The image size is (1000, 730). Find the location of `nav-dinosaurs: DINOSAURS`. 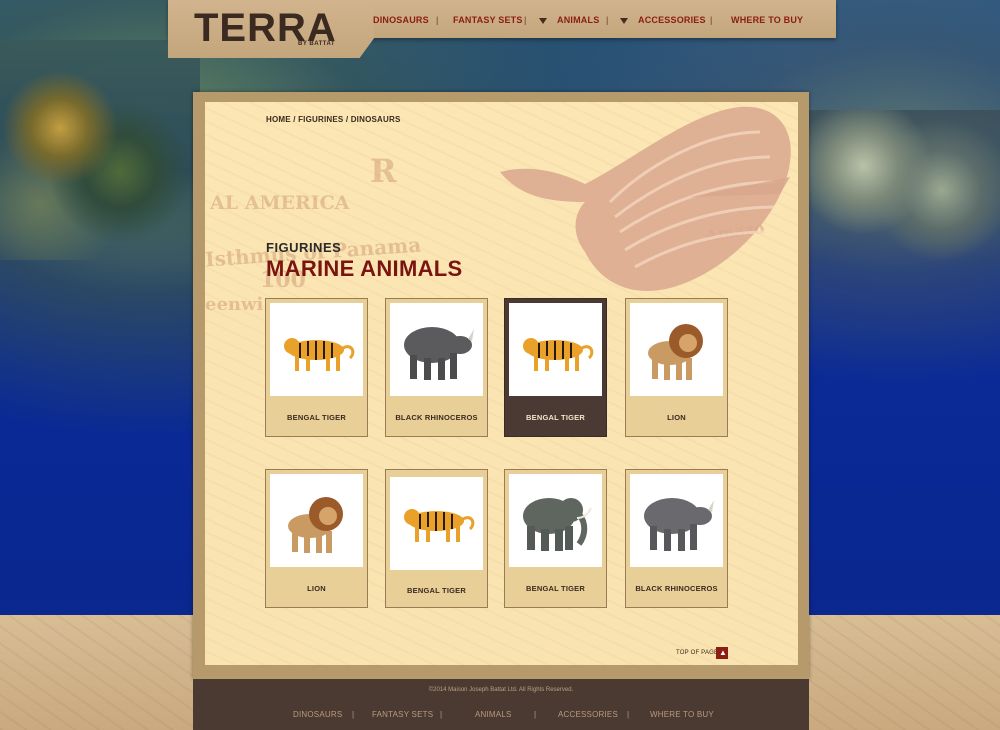

nav-dinosaurs: DINOSAURS is located at coordinates (401, 20).